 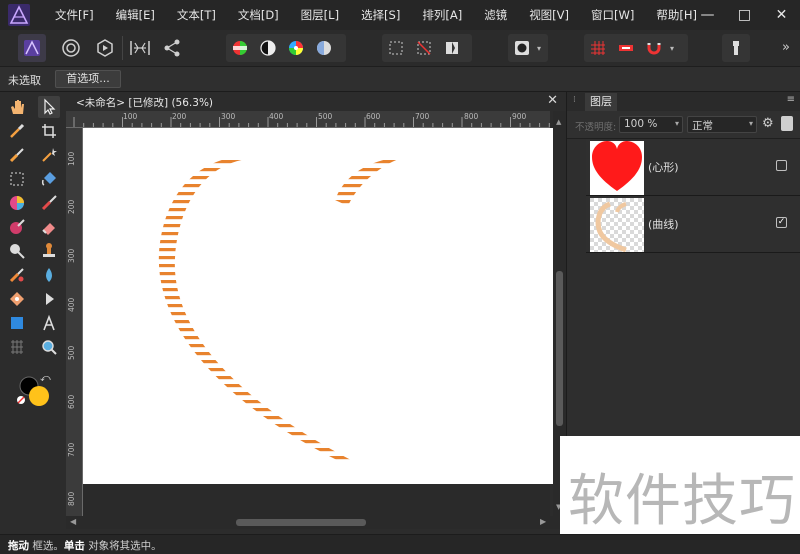 What do you see at coordinates (17, 227) in the screenshot?
I see `color-replace-tool-icon` at bounding box center [17, 227].